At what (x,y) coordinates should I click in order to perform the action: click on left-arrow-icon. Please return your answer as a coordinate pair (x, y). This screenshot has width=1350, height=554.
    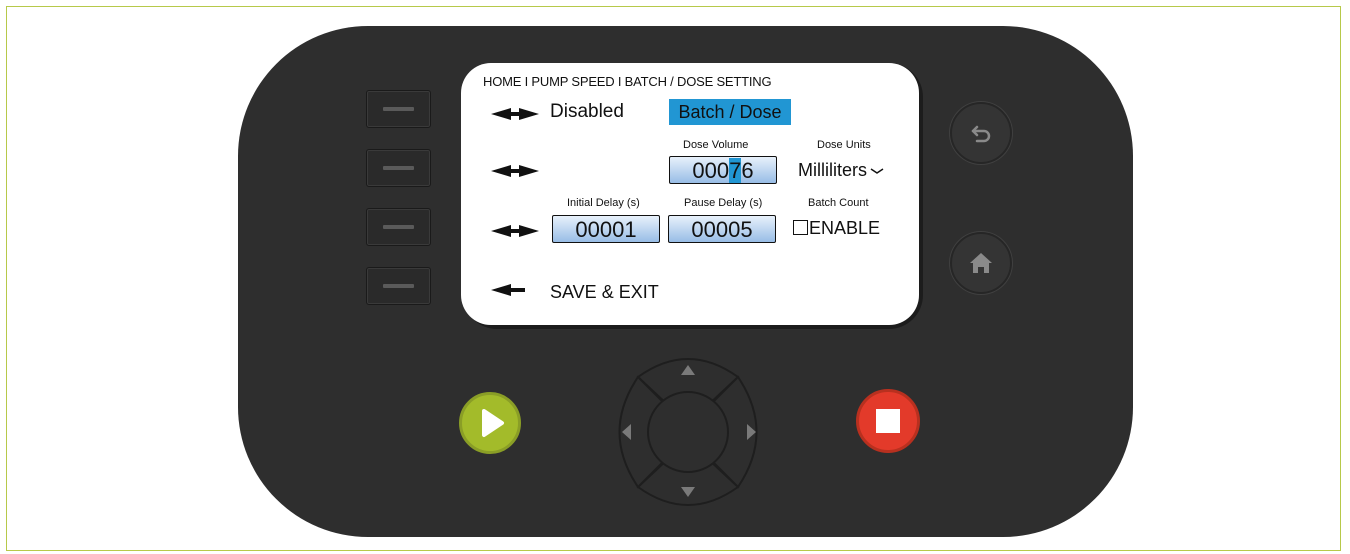
    Looking at the image, I should click on (508, 290).